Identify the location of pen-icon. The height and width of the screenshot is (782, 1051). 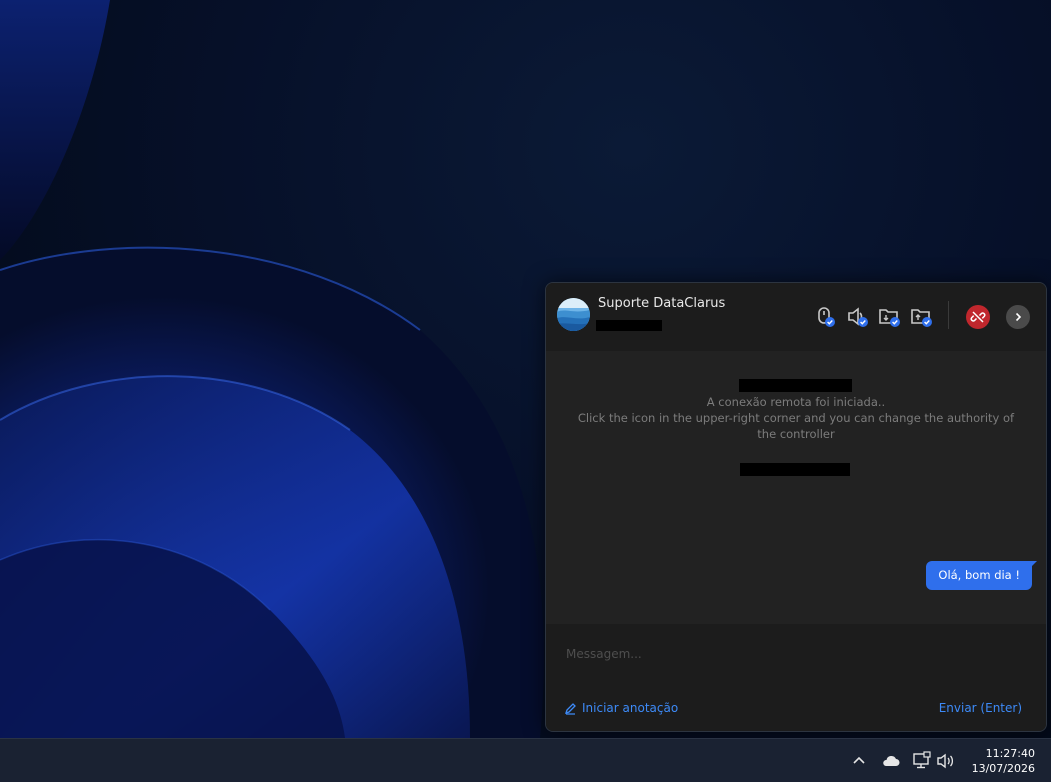
(570, 708).